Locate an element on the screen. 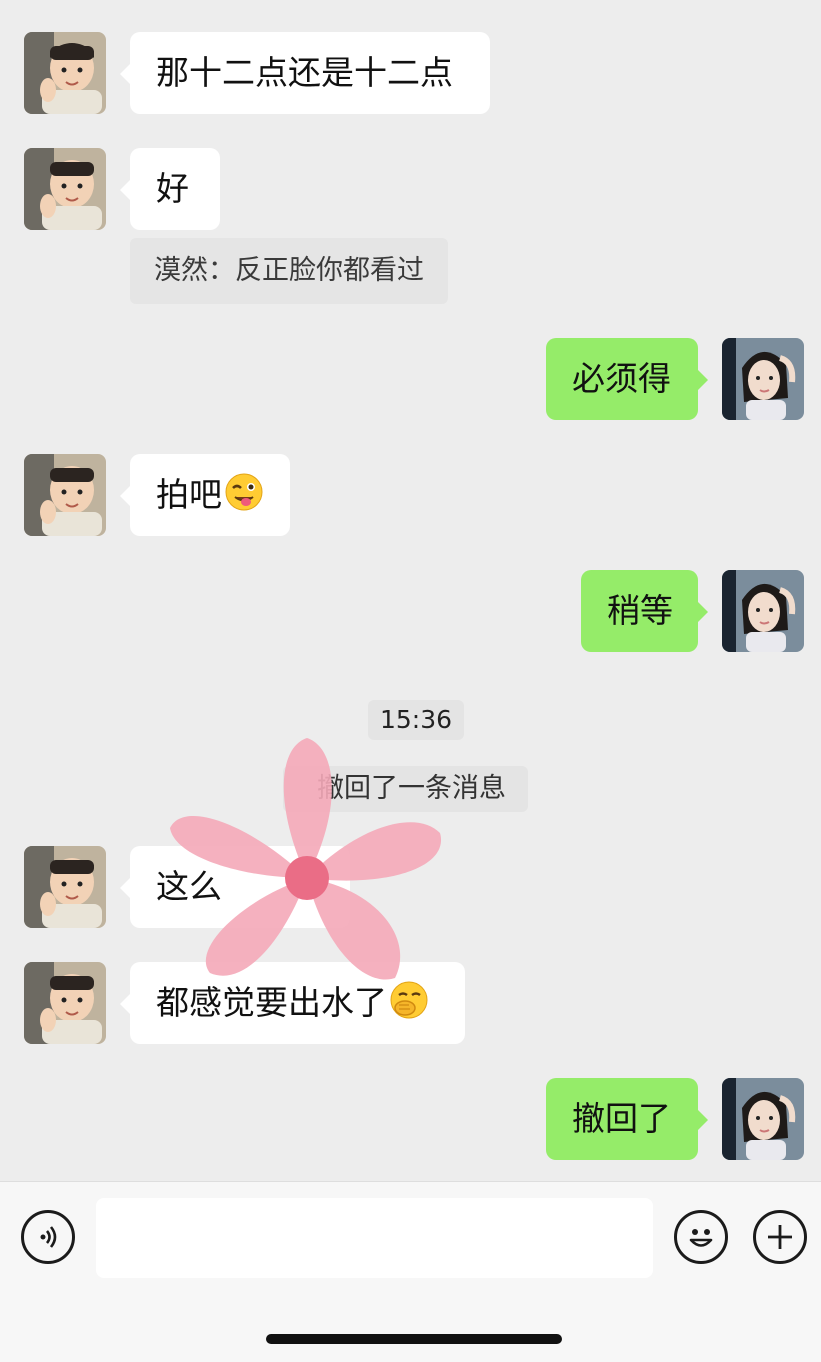  message-bubble-outgoing: 必须得 is located at coordinates (627, 379).